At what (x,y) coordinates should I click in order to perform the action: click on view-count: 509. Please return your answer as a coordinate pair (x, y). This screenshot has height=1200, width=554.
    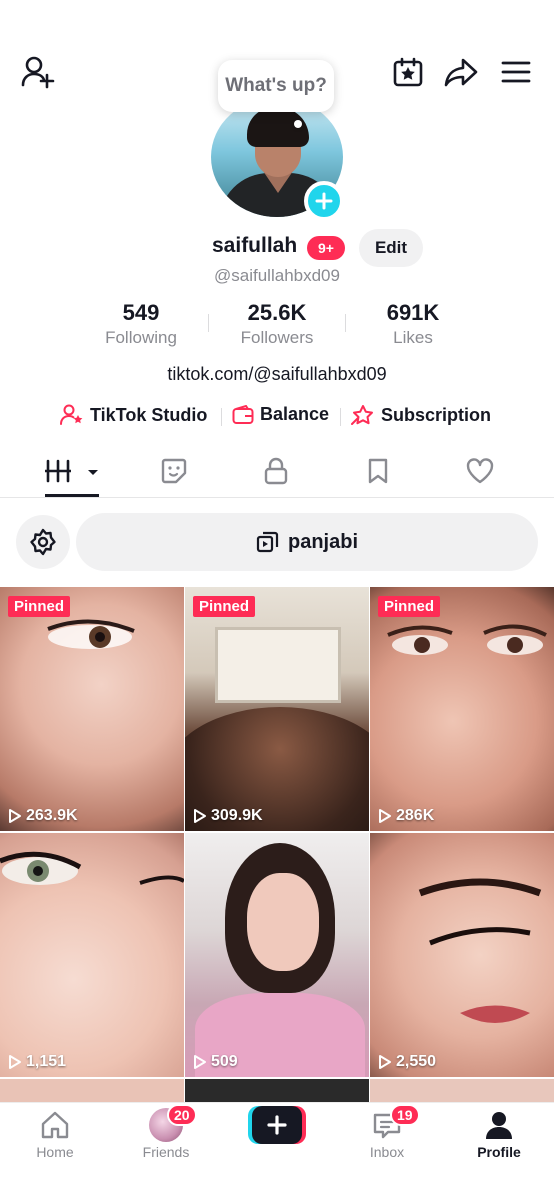
    Looking at the image, I should click on (215, 1062).